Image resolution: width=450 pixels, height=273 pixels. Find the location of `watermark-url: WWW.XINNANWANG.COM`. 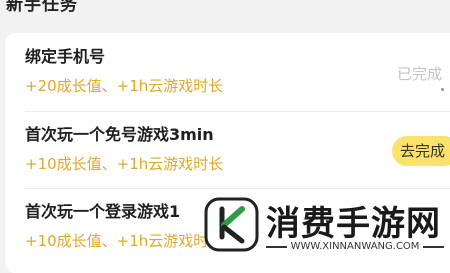

watermark-url: WWW.XINNANWANG.COM is located at coordinates (355, 246).